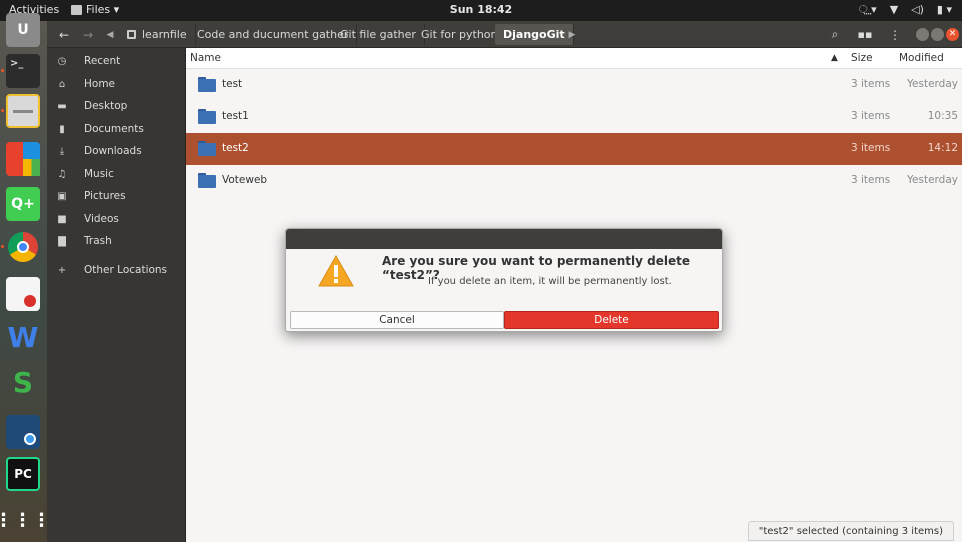 The width and height of the screenshot is (962, 542). I want to click on input-method-icon: ⵿ ▾, so click(868, 10).